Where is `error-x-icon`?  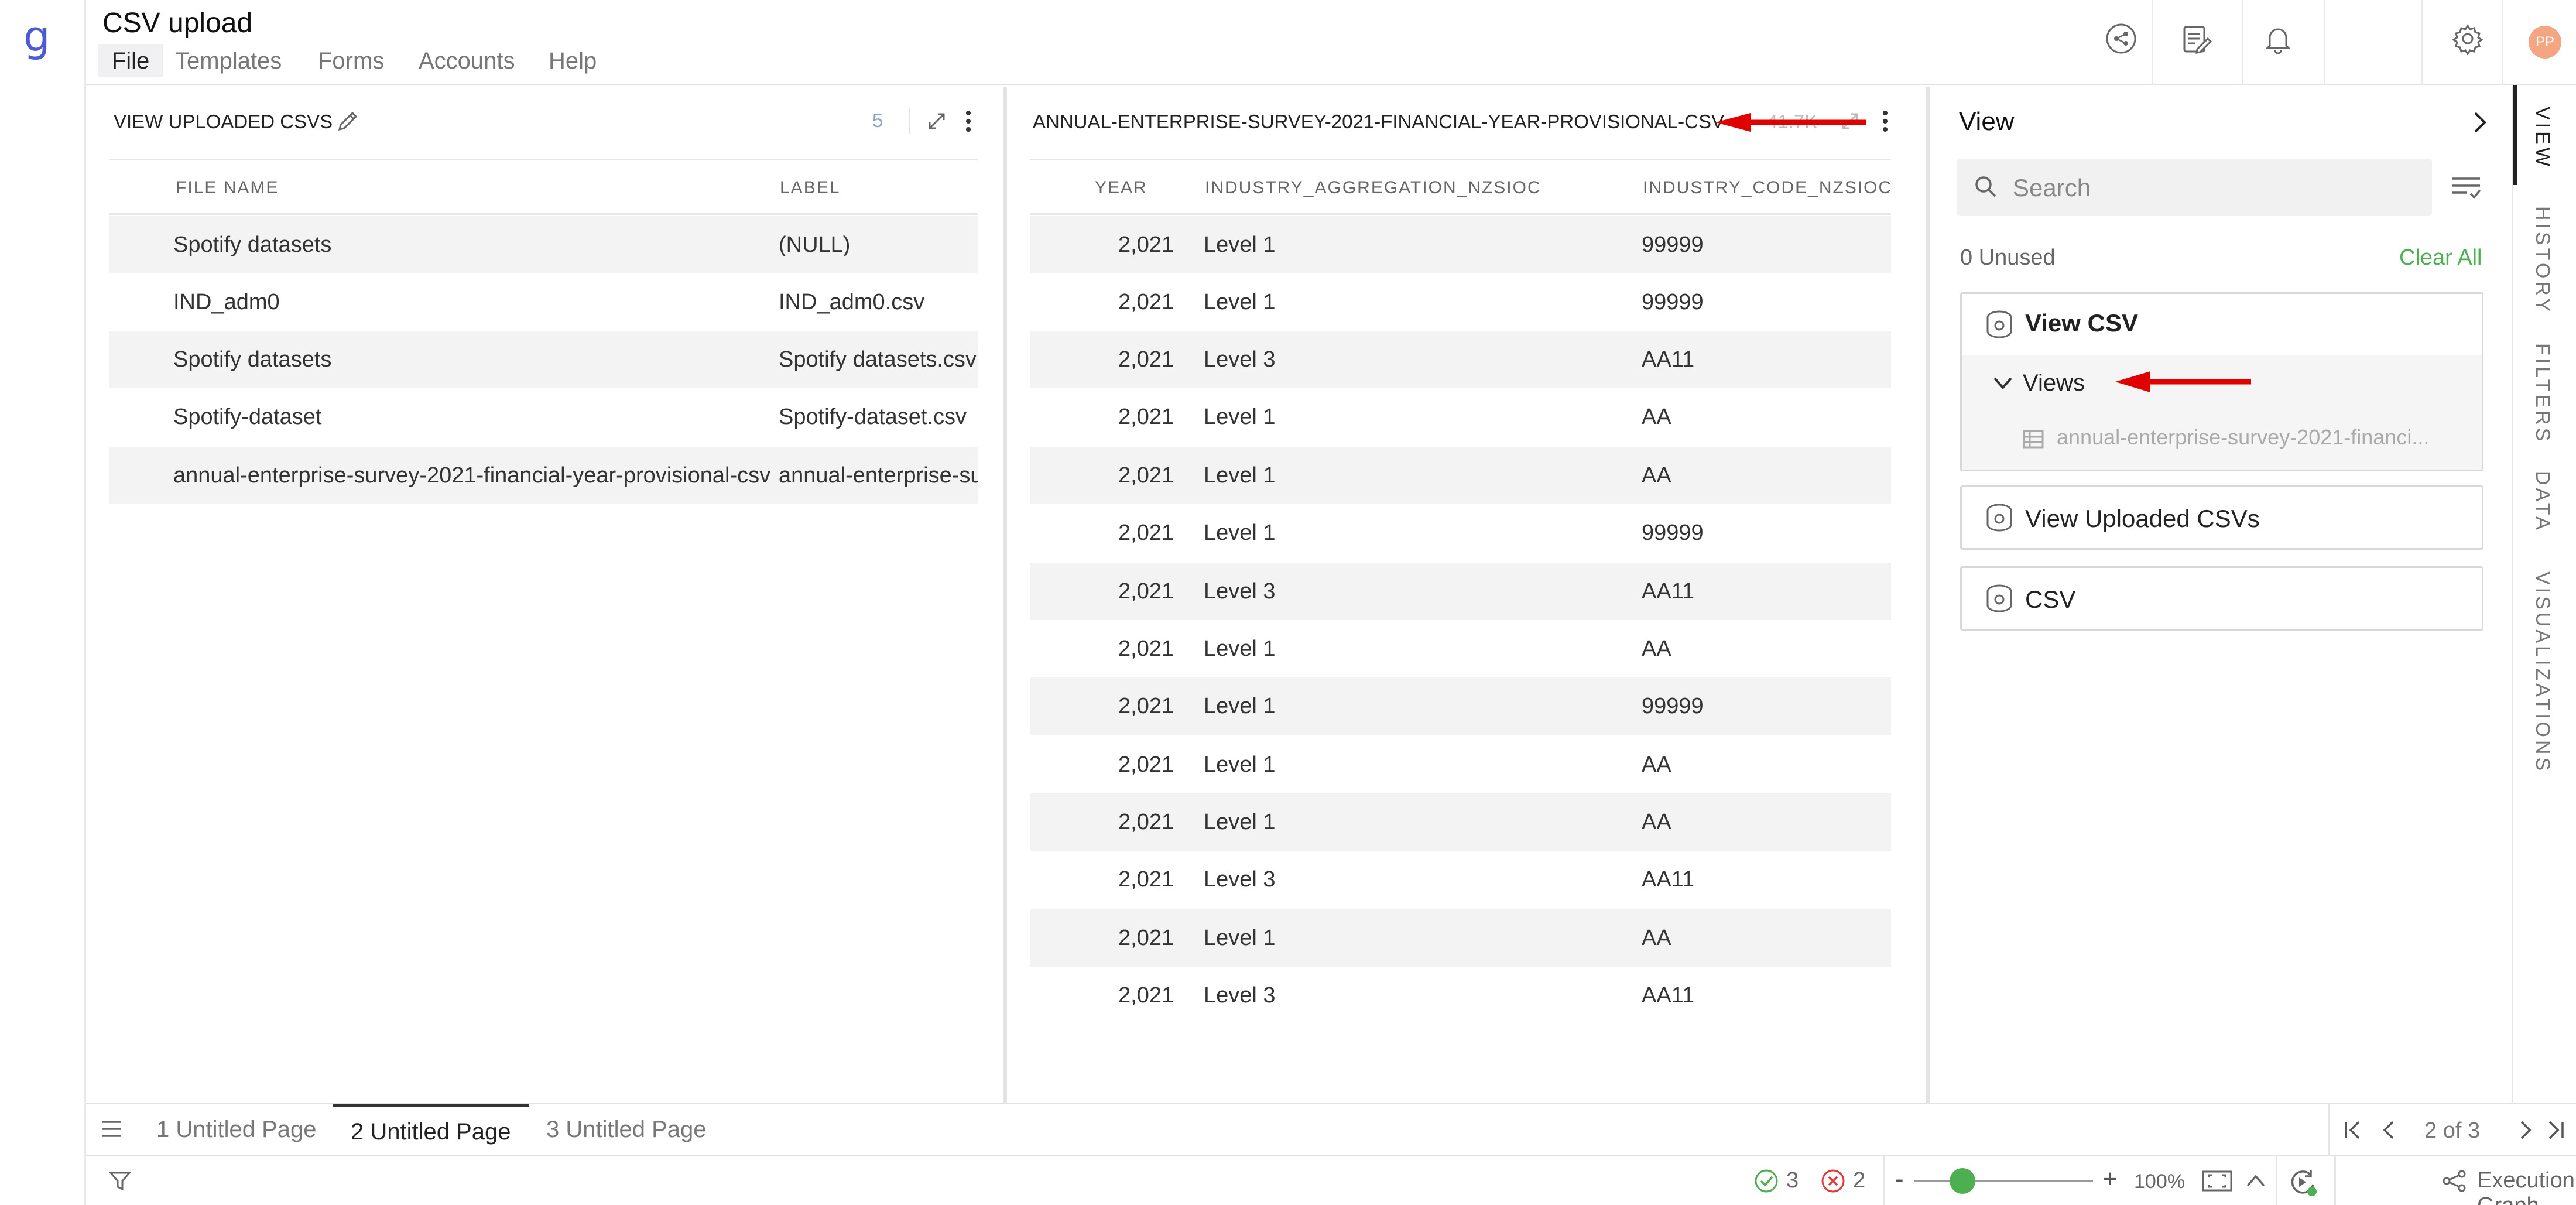 error-x-icon is located at coordinates (1833, 1181).